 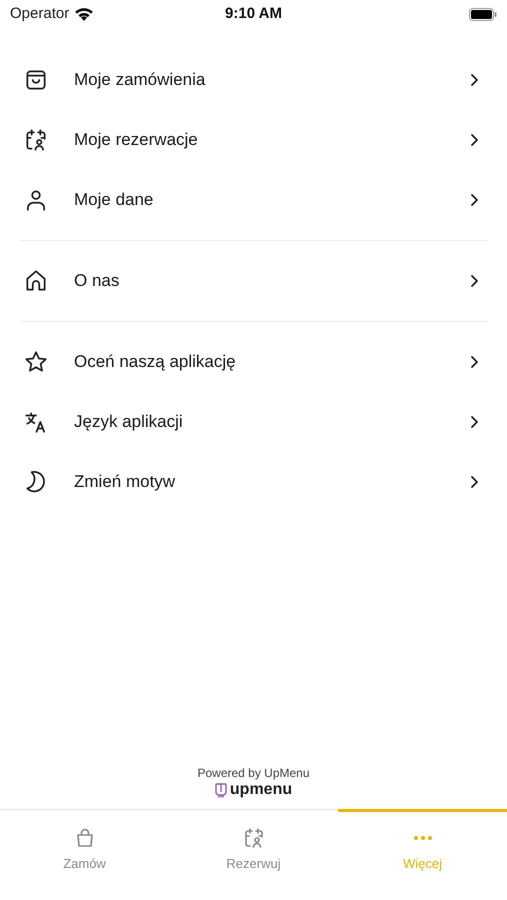 I want to click on carrier-name: Operator, so click(x=40, y=14).